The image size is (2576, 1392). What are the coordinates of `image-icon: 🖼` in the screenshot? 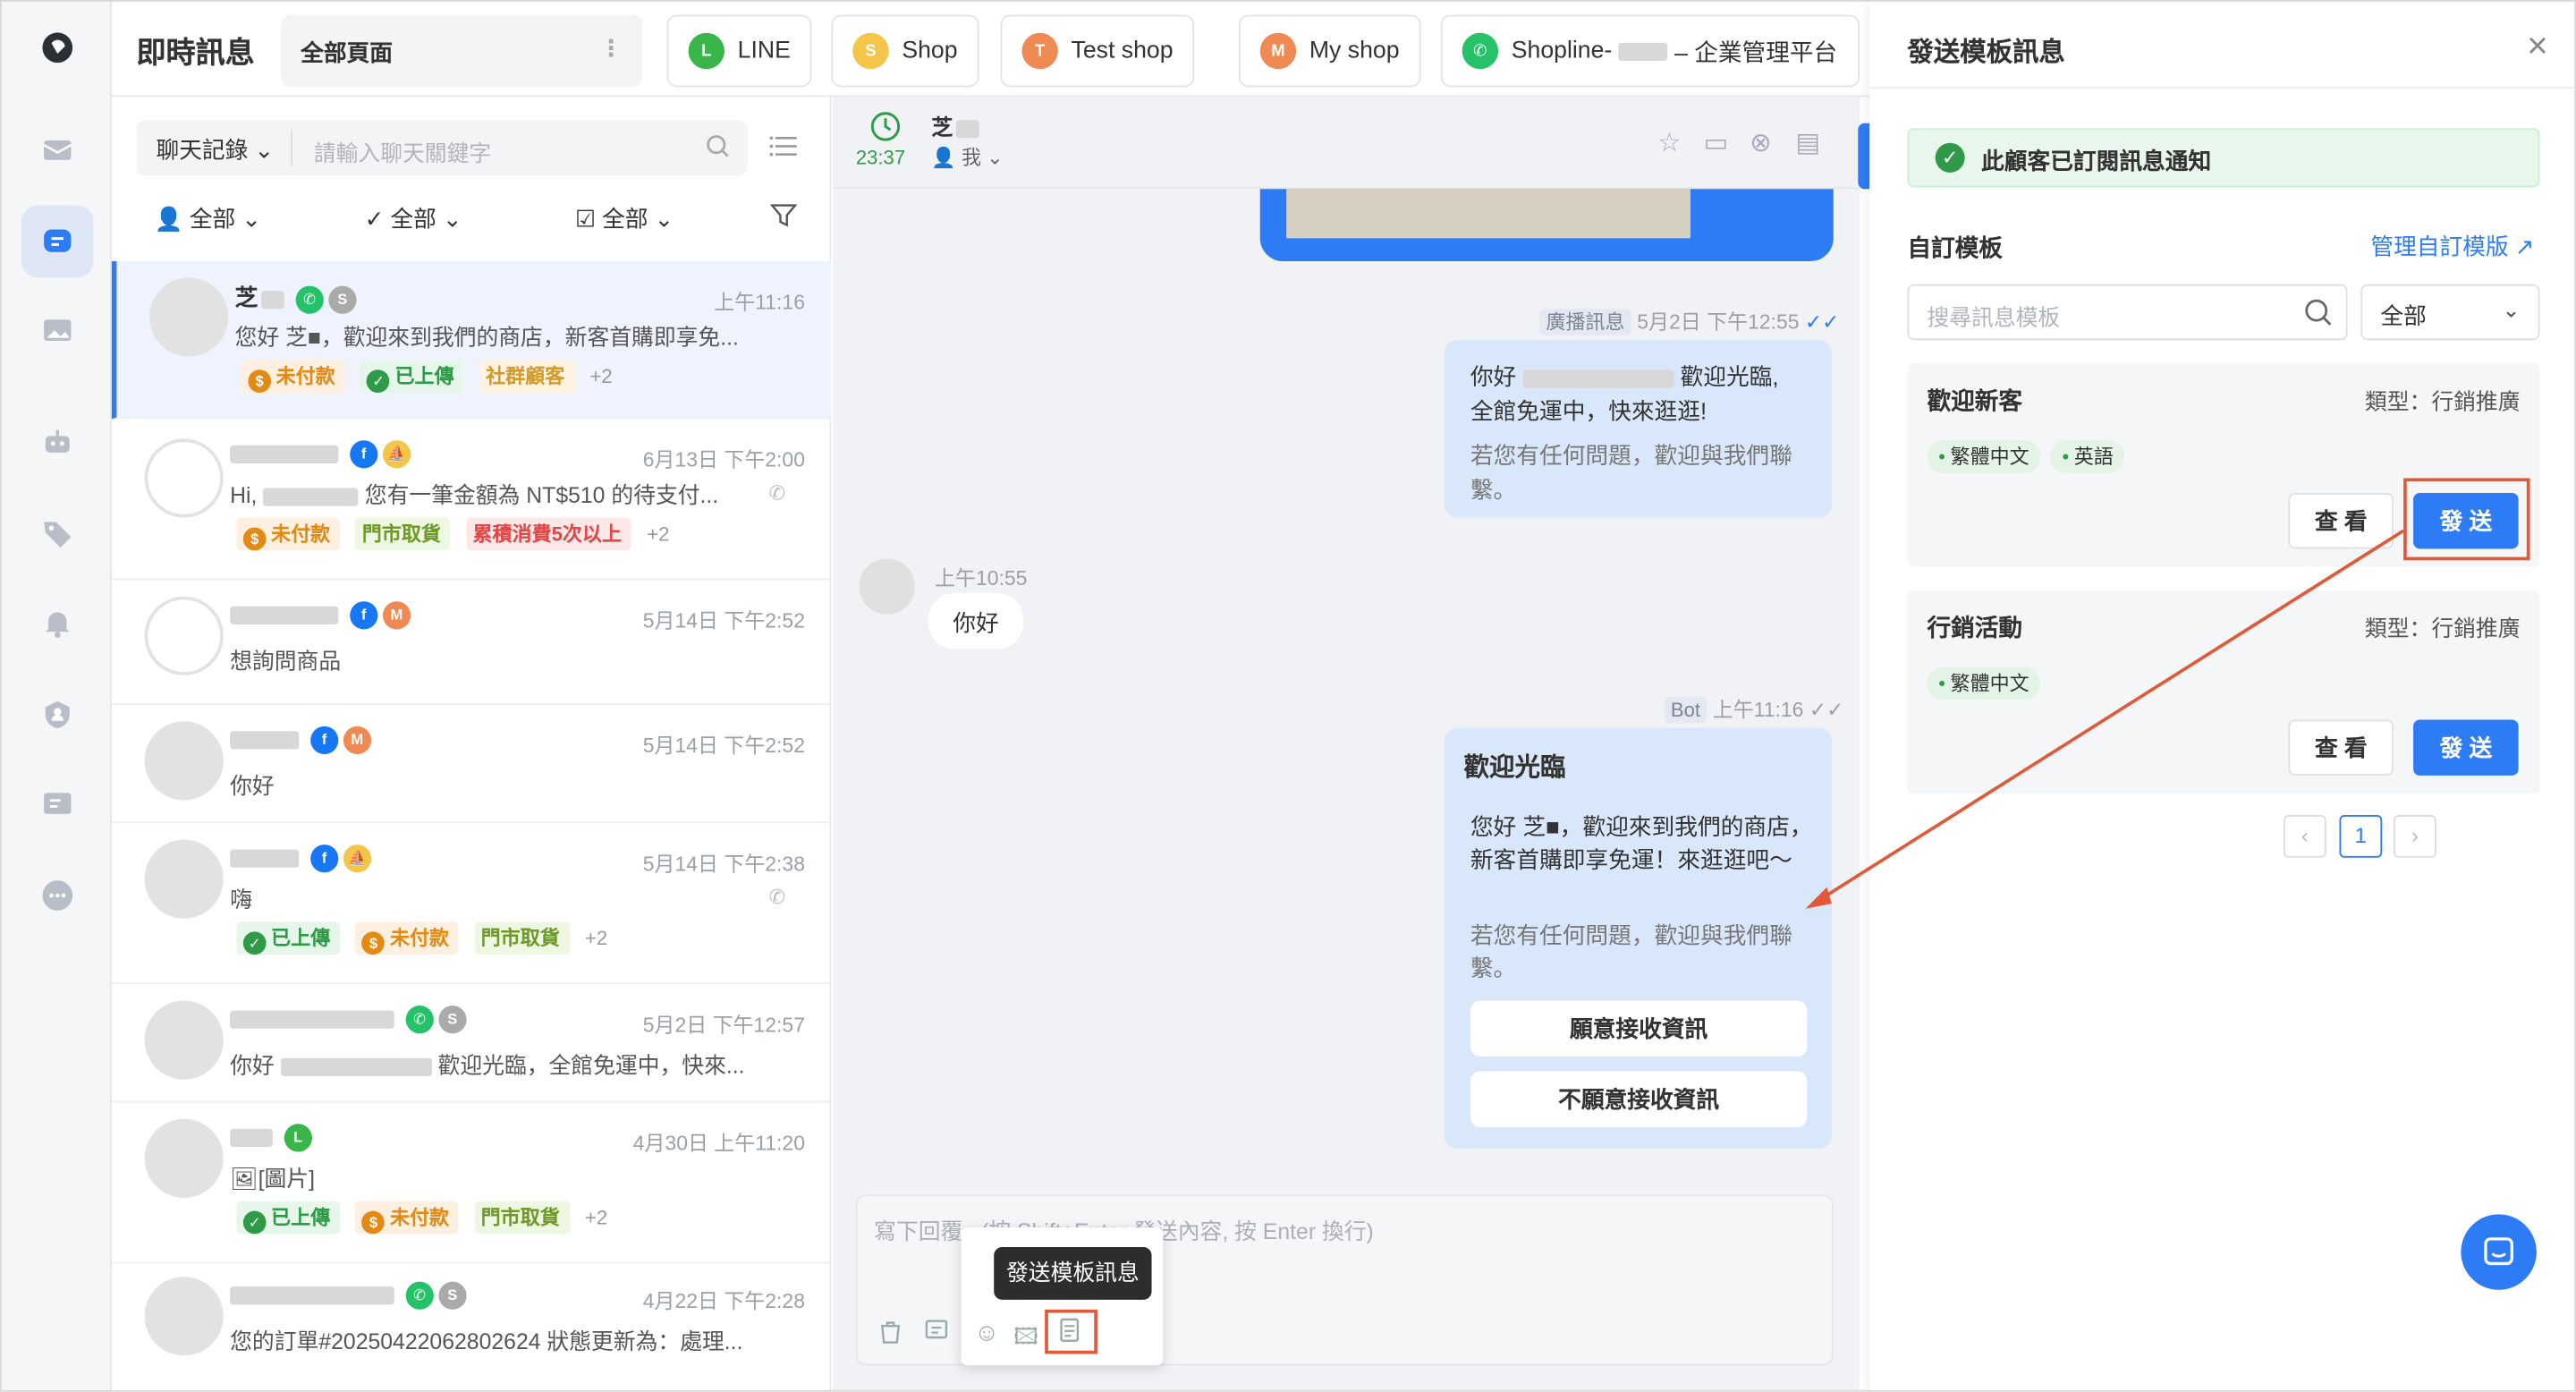 It's located at (244, 1179).